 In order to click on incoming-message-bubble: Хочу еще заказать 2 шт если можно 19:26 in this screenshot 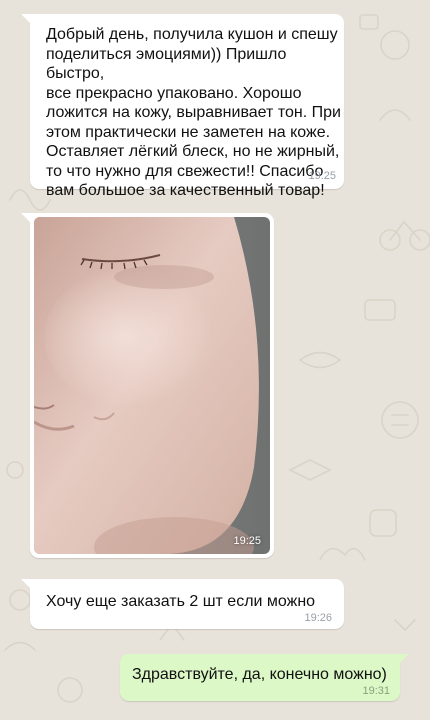, I will do `click(182, 604)`.